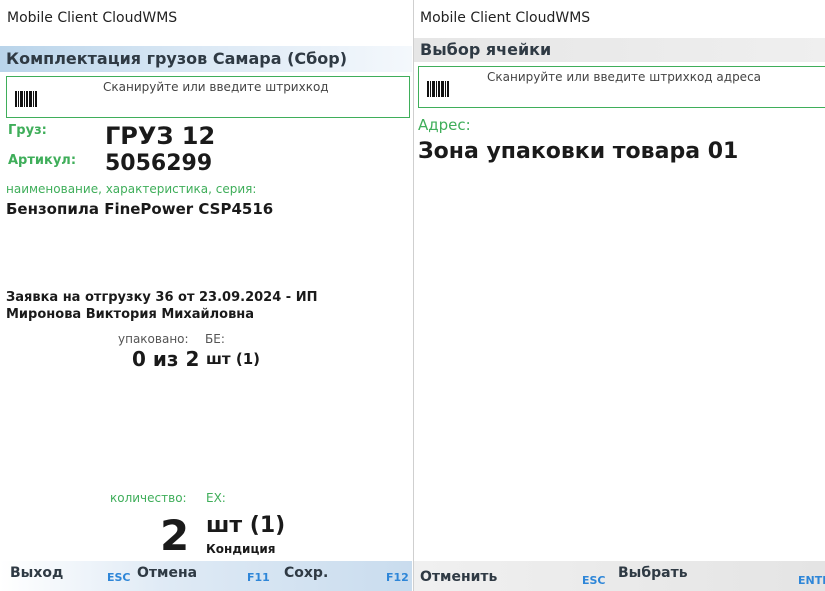  I want to click on scan-hint: Сканируйте или введите штрихкод адреса, so click(624, 77).